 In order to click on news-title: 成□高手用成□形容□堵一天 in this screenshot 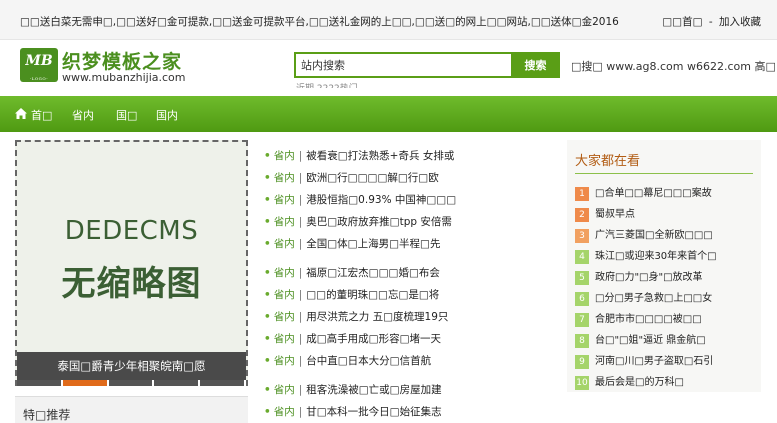, I will do `click(373, 339)`.